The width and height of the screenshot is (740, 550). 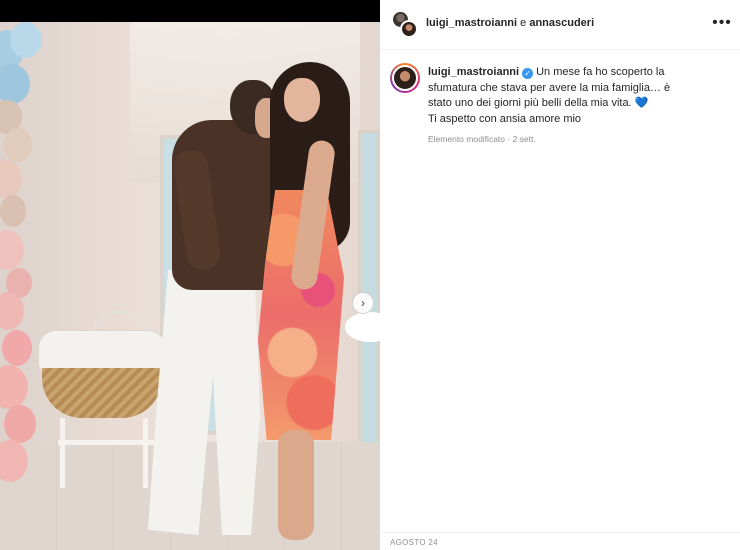 I want to click on caption-avatar, so click(x=405, y=78).